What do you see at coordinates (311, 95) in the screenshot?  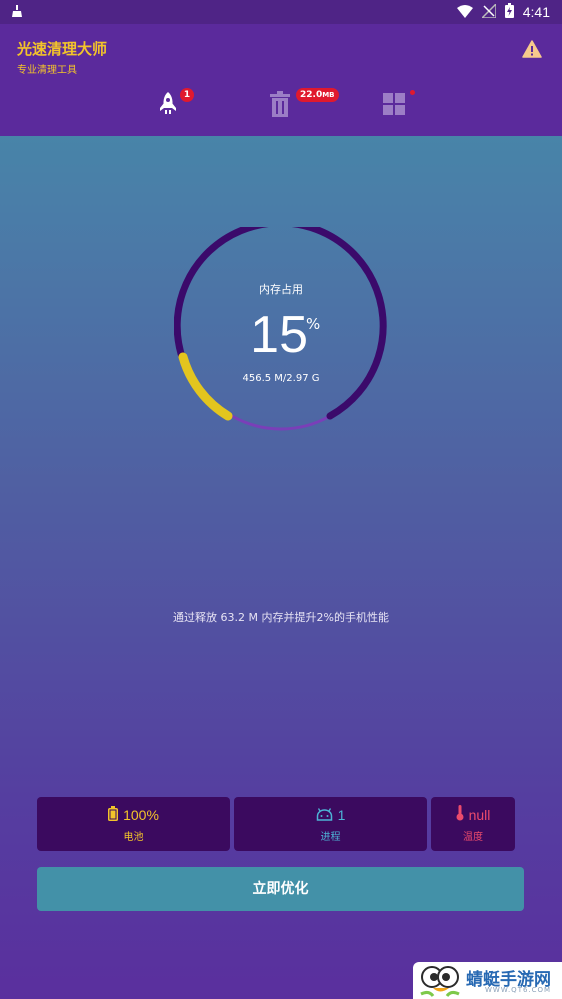 I see `clean-size-value: 22.0` at bounding box center [311, 95].